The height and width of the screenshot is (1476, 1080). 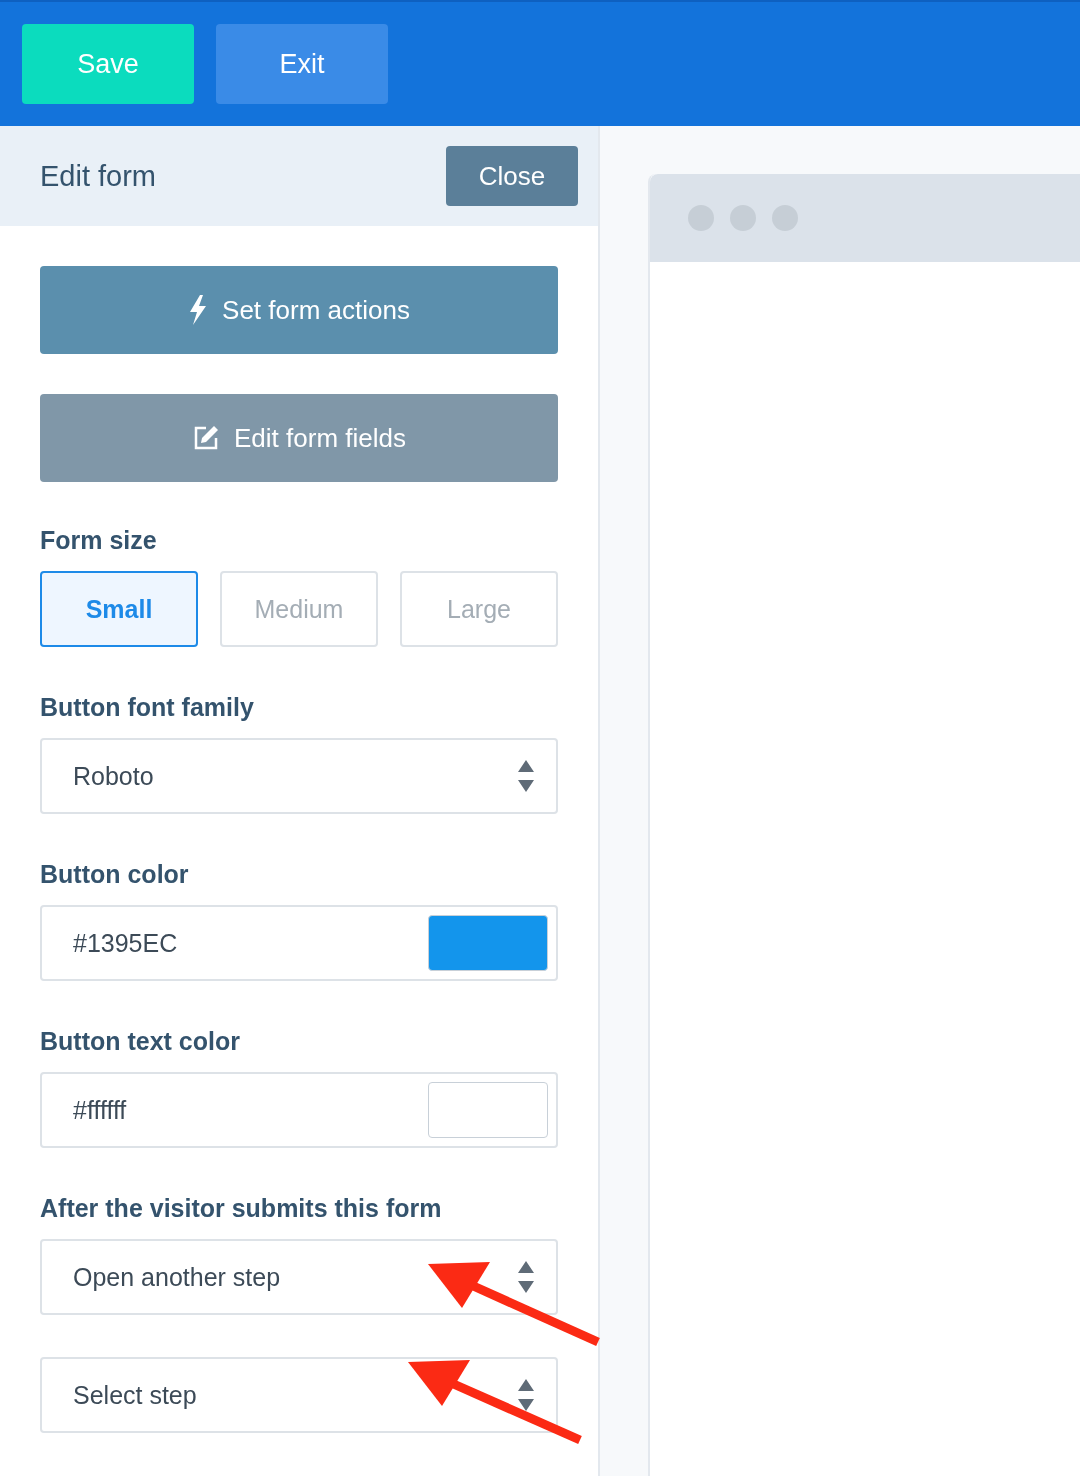 I want to click on select-field: Roboto, so click(x=299, y=776).